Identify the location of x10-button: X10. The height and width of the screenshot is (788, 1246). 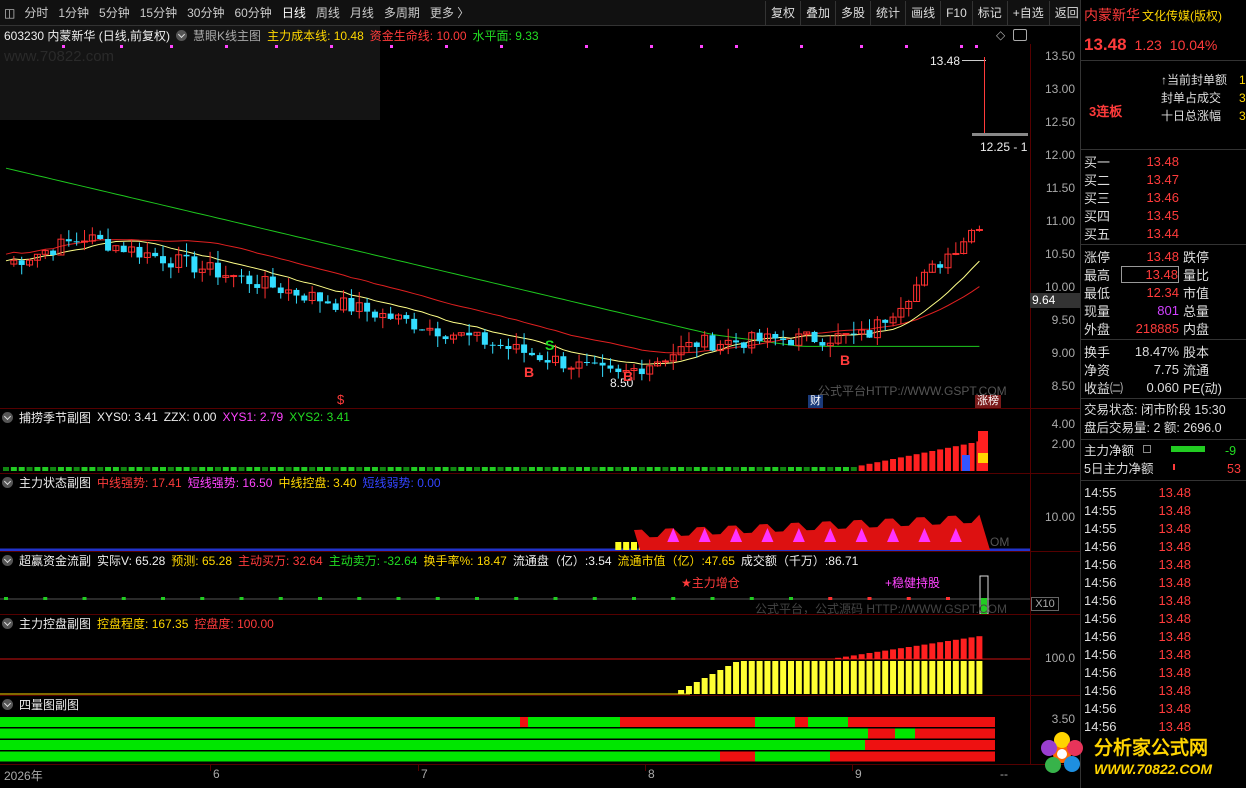
(1045, 604).